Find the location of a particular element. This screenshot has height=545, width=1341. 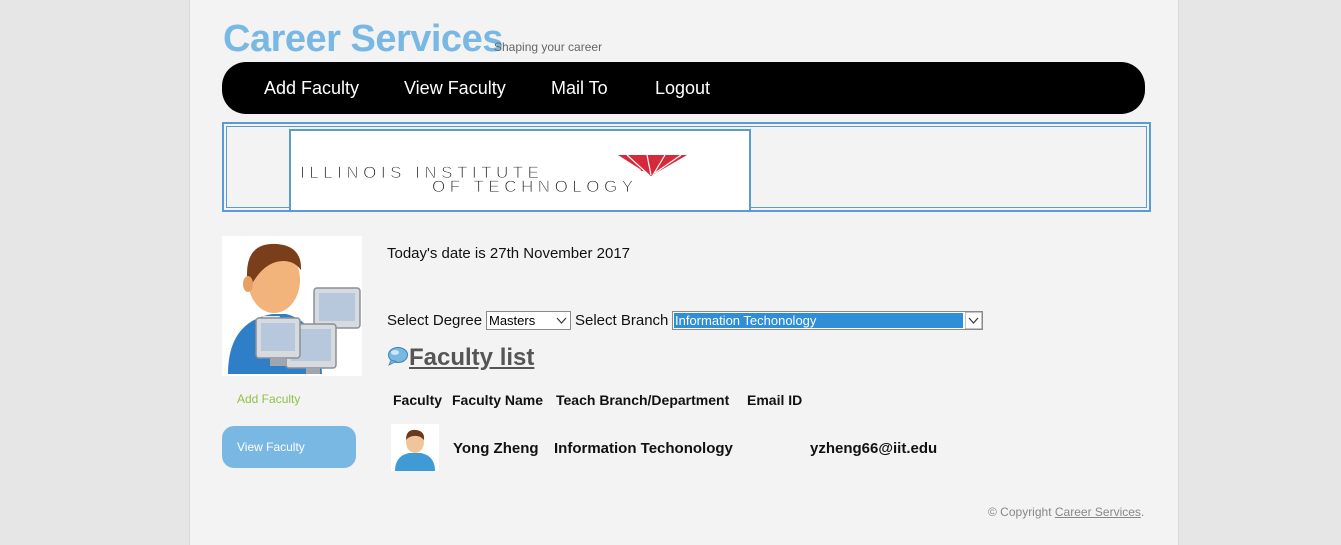

logo-line-2: OF TECHNOLOGY is located at coordinates (535, 186).